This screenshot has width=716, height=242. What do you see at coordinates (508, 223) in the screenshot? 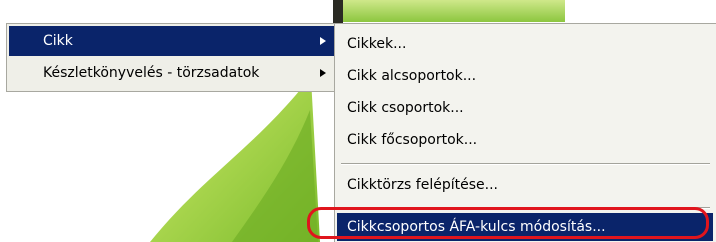
I see `annotation-highlight-ring` at bounding box center [508, 223].